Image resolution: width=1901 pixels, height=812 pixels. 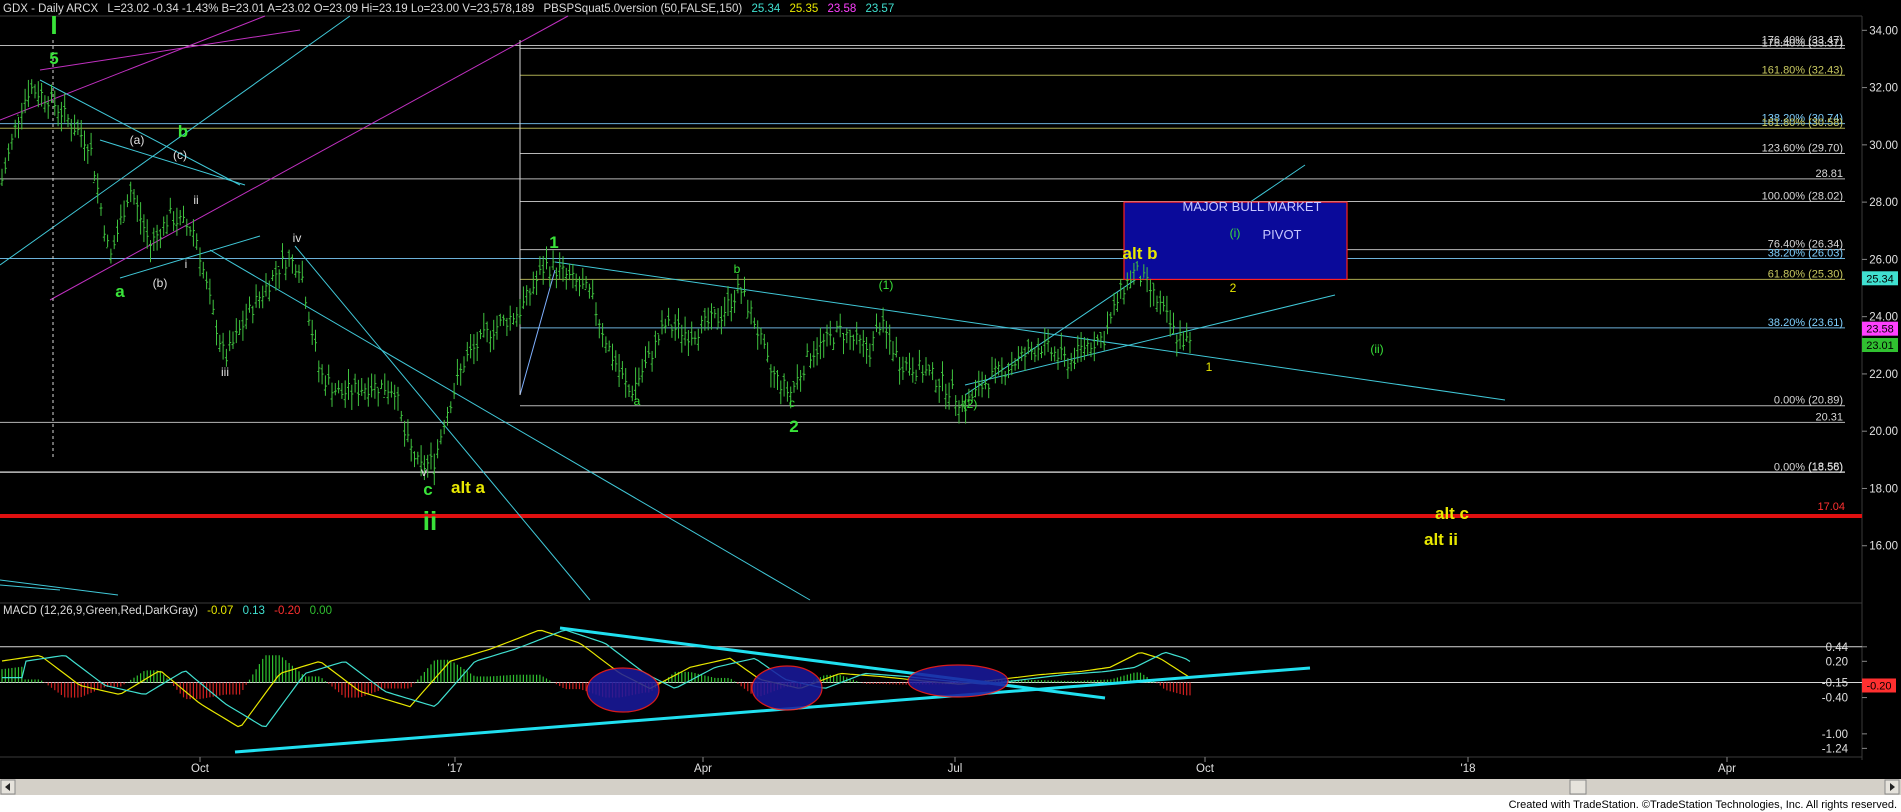 I want to click on fib-label: 123.60% (29.70), so click(x=1802, y=148).